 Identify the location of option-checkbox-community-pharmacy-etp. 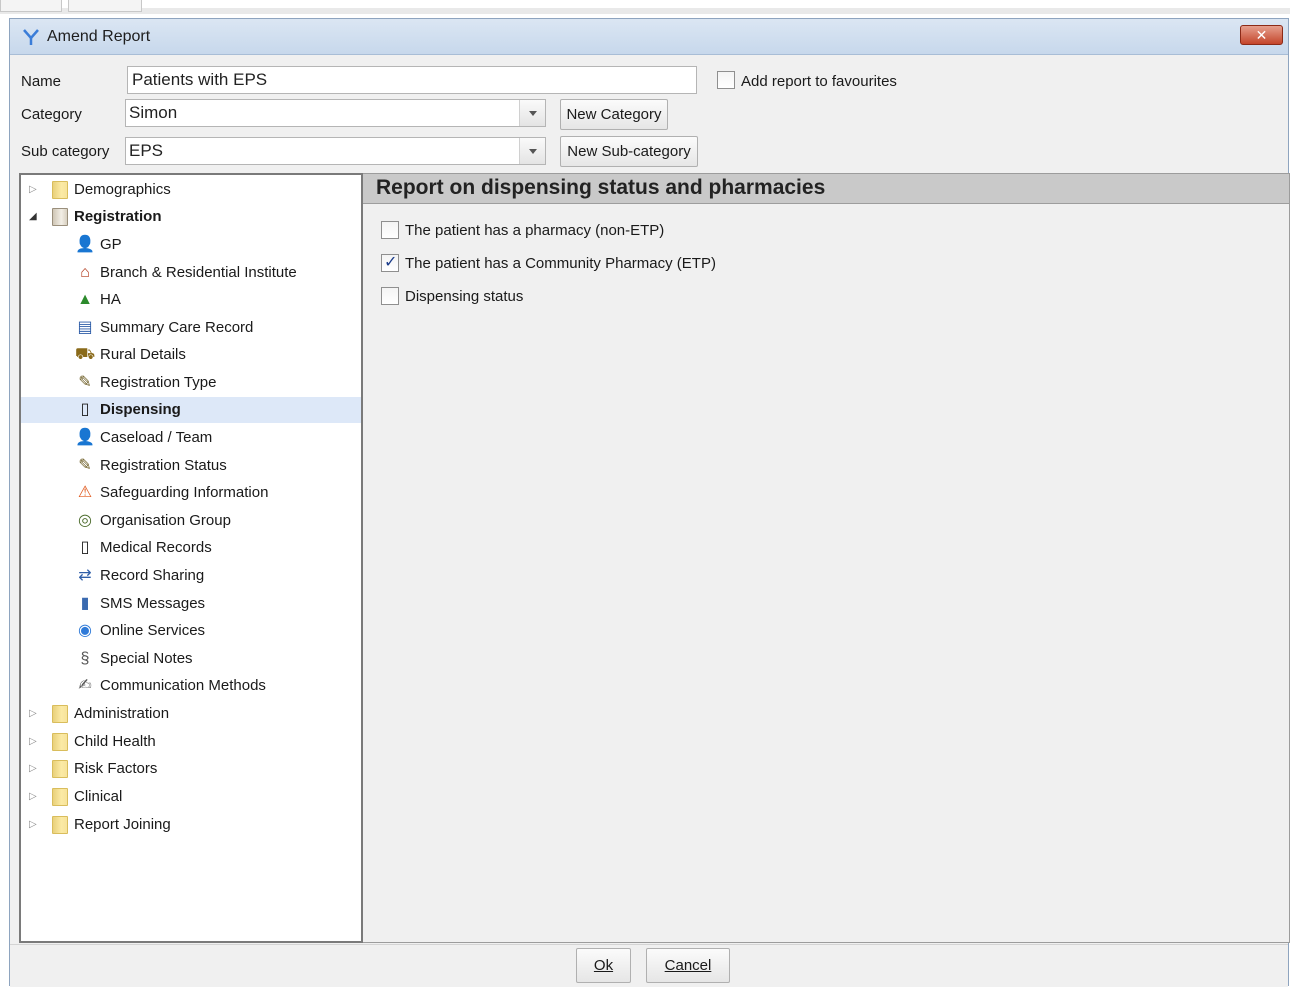
(390, 262).